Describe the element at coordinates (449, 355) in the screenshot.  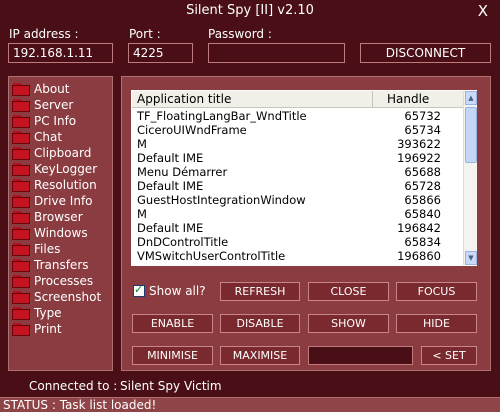
I see `set-button: < SET` at that location.